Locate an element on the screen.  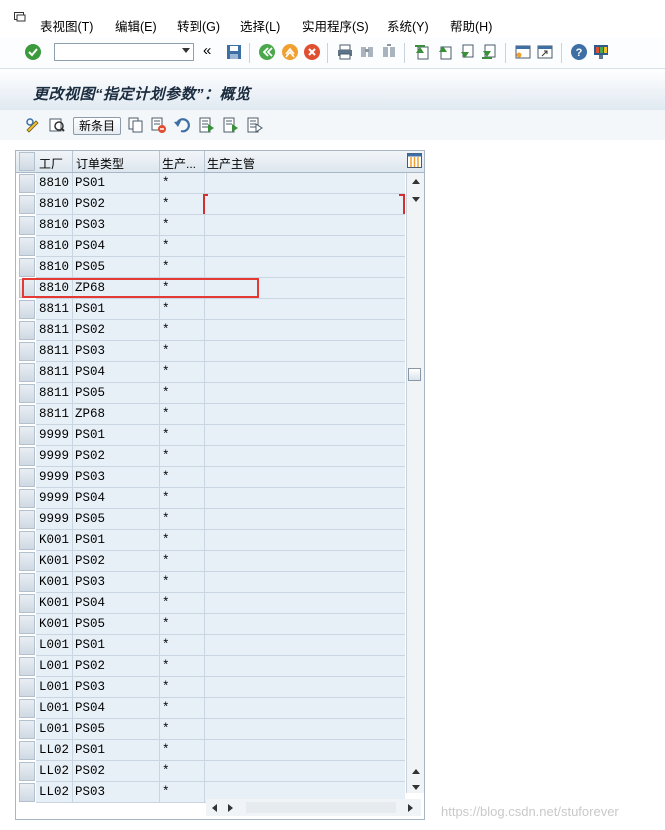
cancel-icon is located at coordinates (312, 52).